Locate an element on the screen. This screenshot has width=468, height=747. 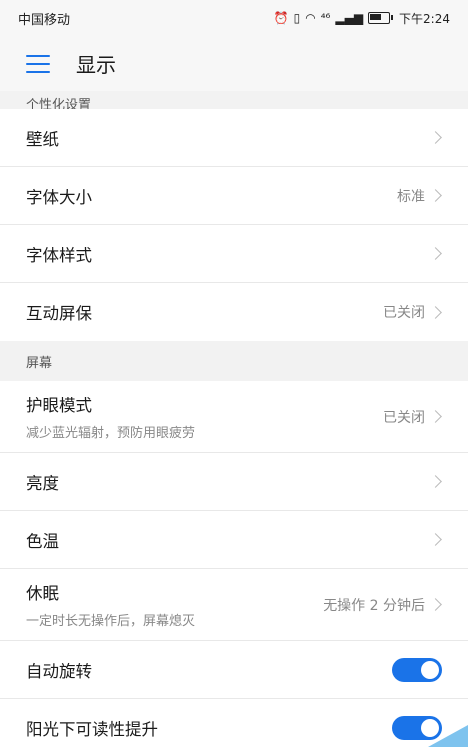
setting-eye-comfort: 护眼模式 减少蓝光辐射，预防用眼疲劳 已关闭 is located at coordinates (234, 417).